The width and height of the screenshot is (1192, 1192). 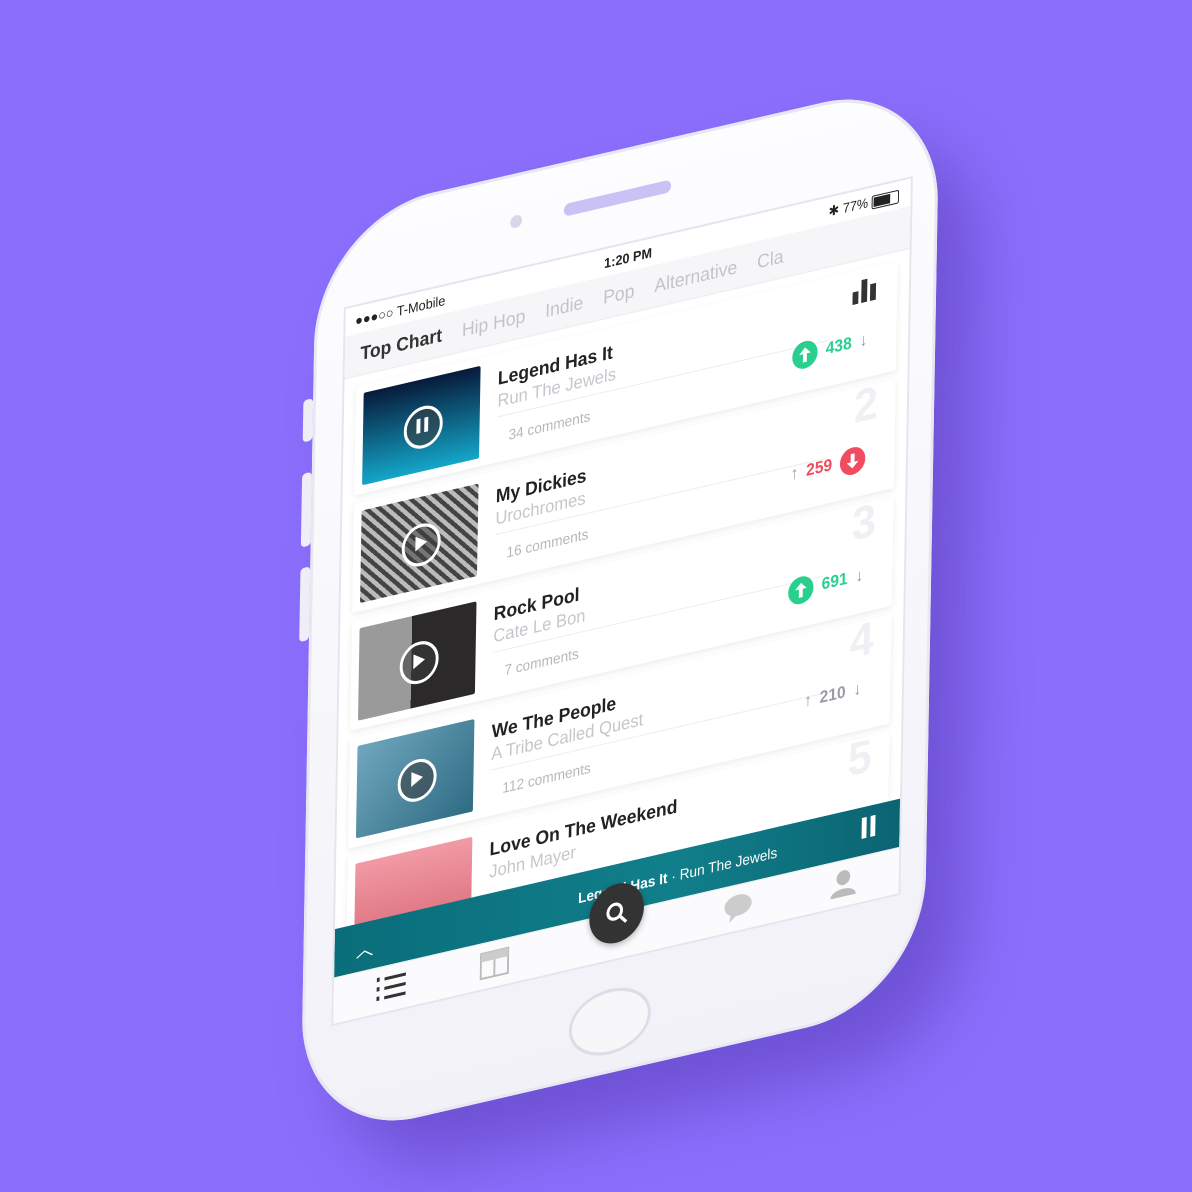 I want to click on home-button, so click(x=610, y=1021).